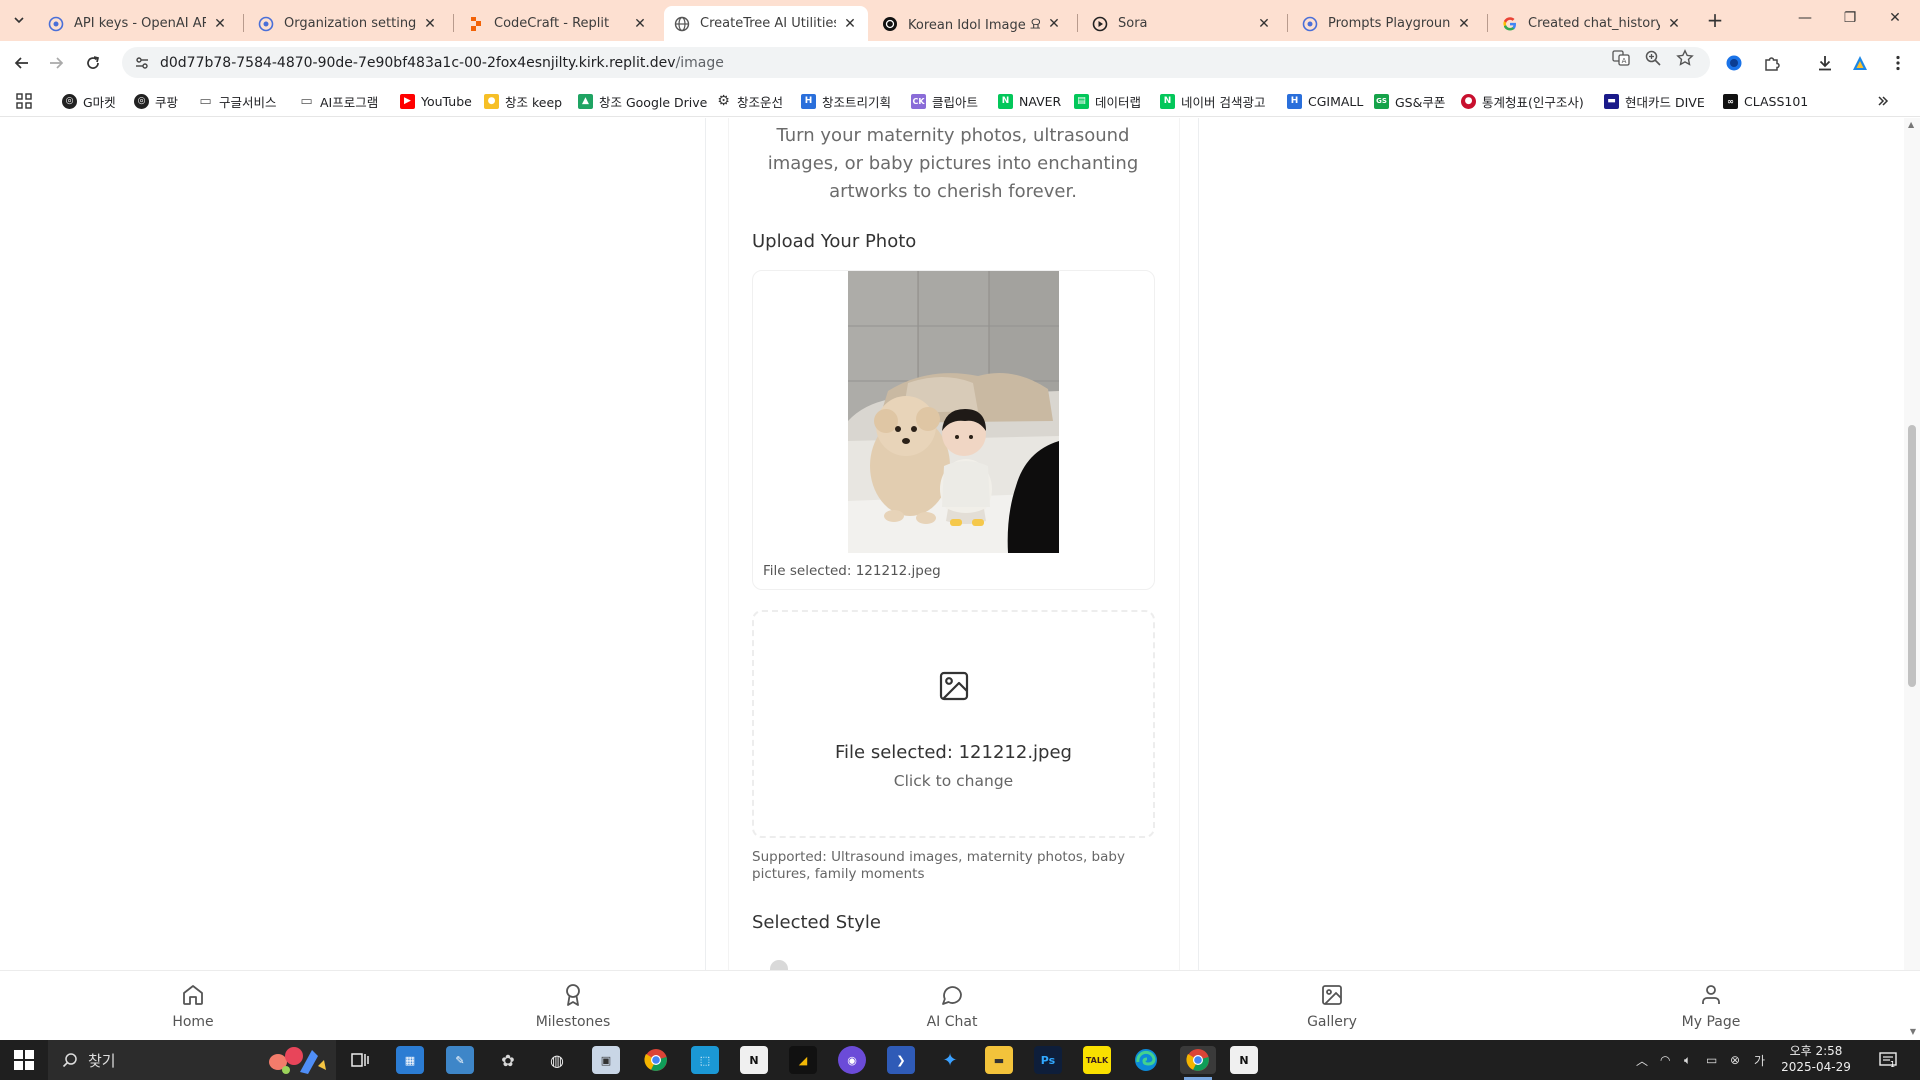 The height and width of the screenshot is (1080, 1920). I want to click on tab-api-keys: API keys - OpenAI API ✕, so click(138, 23).